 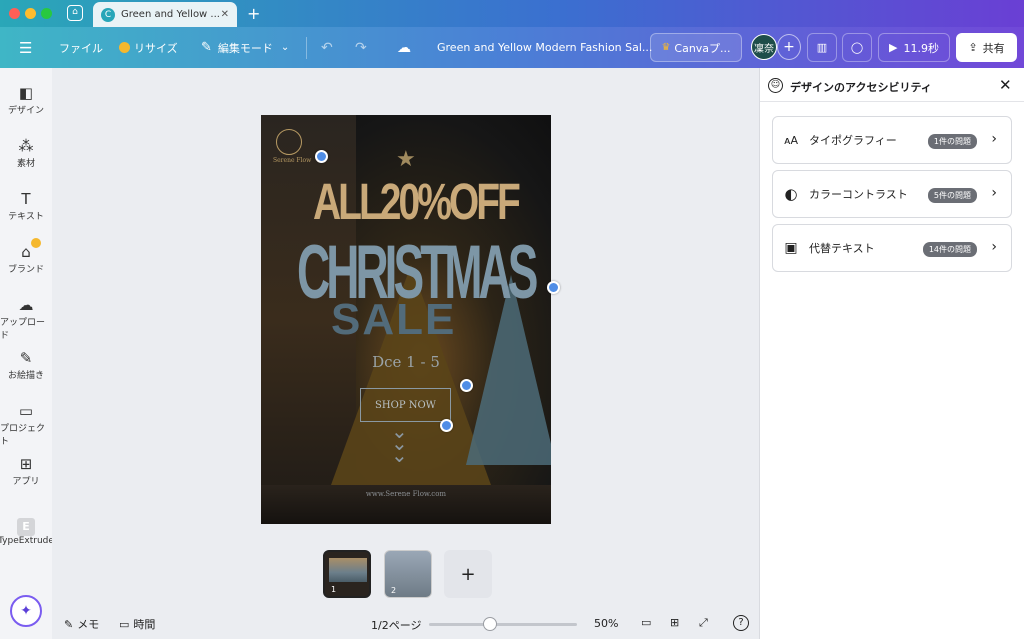 I want to click on brand-name: Serene Flow, so click(x=292, y=160).